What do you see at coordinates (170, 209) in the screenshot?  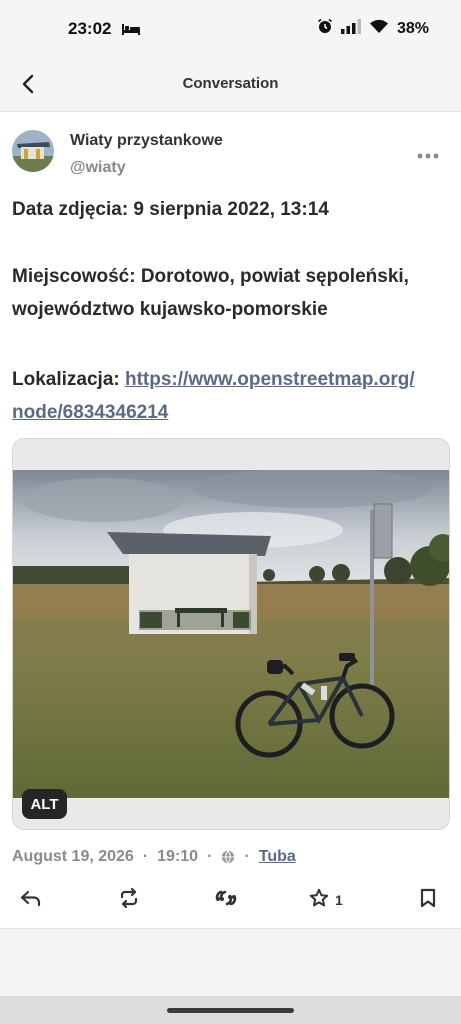 I see `post-text-date: Data zdjęcia: 9 sierpnia 2022, 13:14` at bounding box center [170, 209].